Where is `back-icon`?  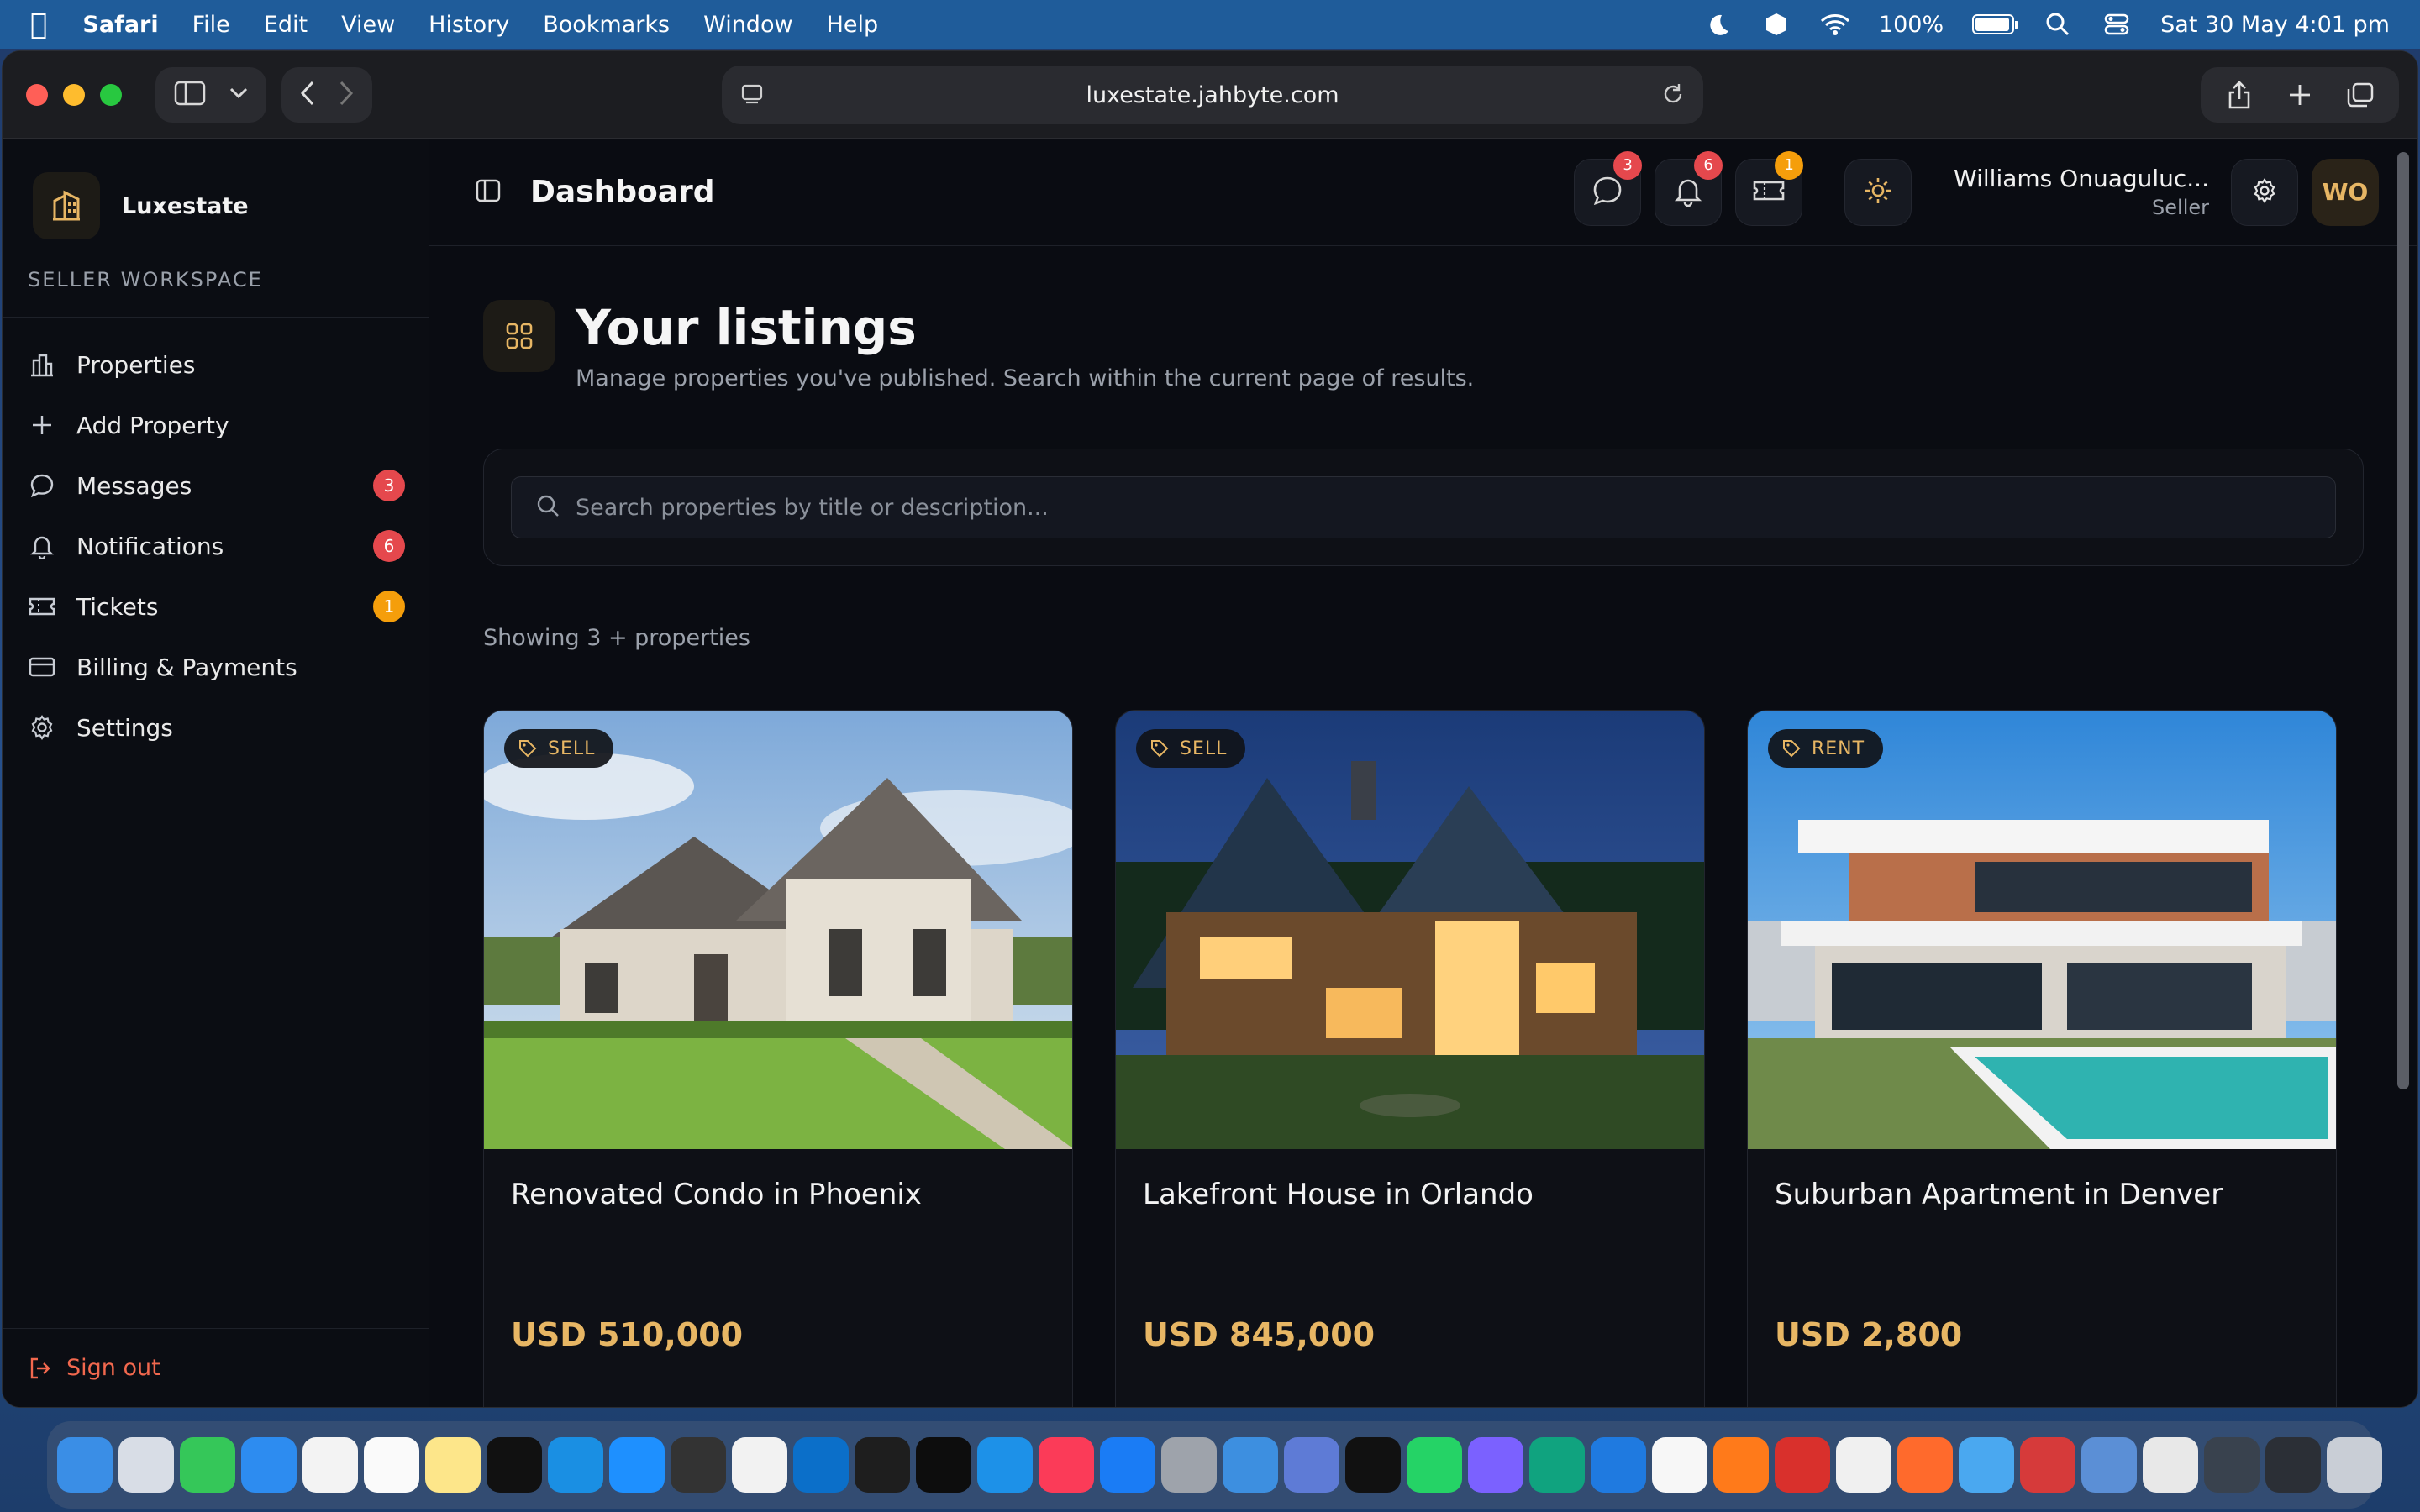 back-icon is located at coordinates (307, 95).